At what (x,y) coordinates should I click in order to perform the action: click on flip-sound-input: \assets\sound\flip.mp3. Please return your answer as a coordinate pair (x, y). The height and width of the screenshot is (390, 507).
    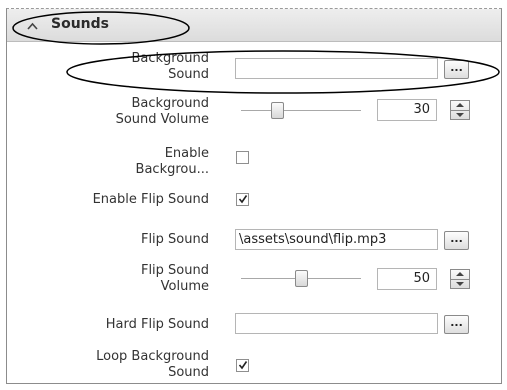
    Looking at the image, I should click on (336, 239).